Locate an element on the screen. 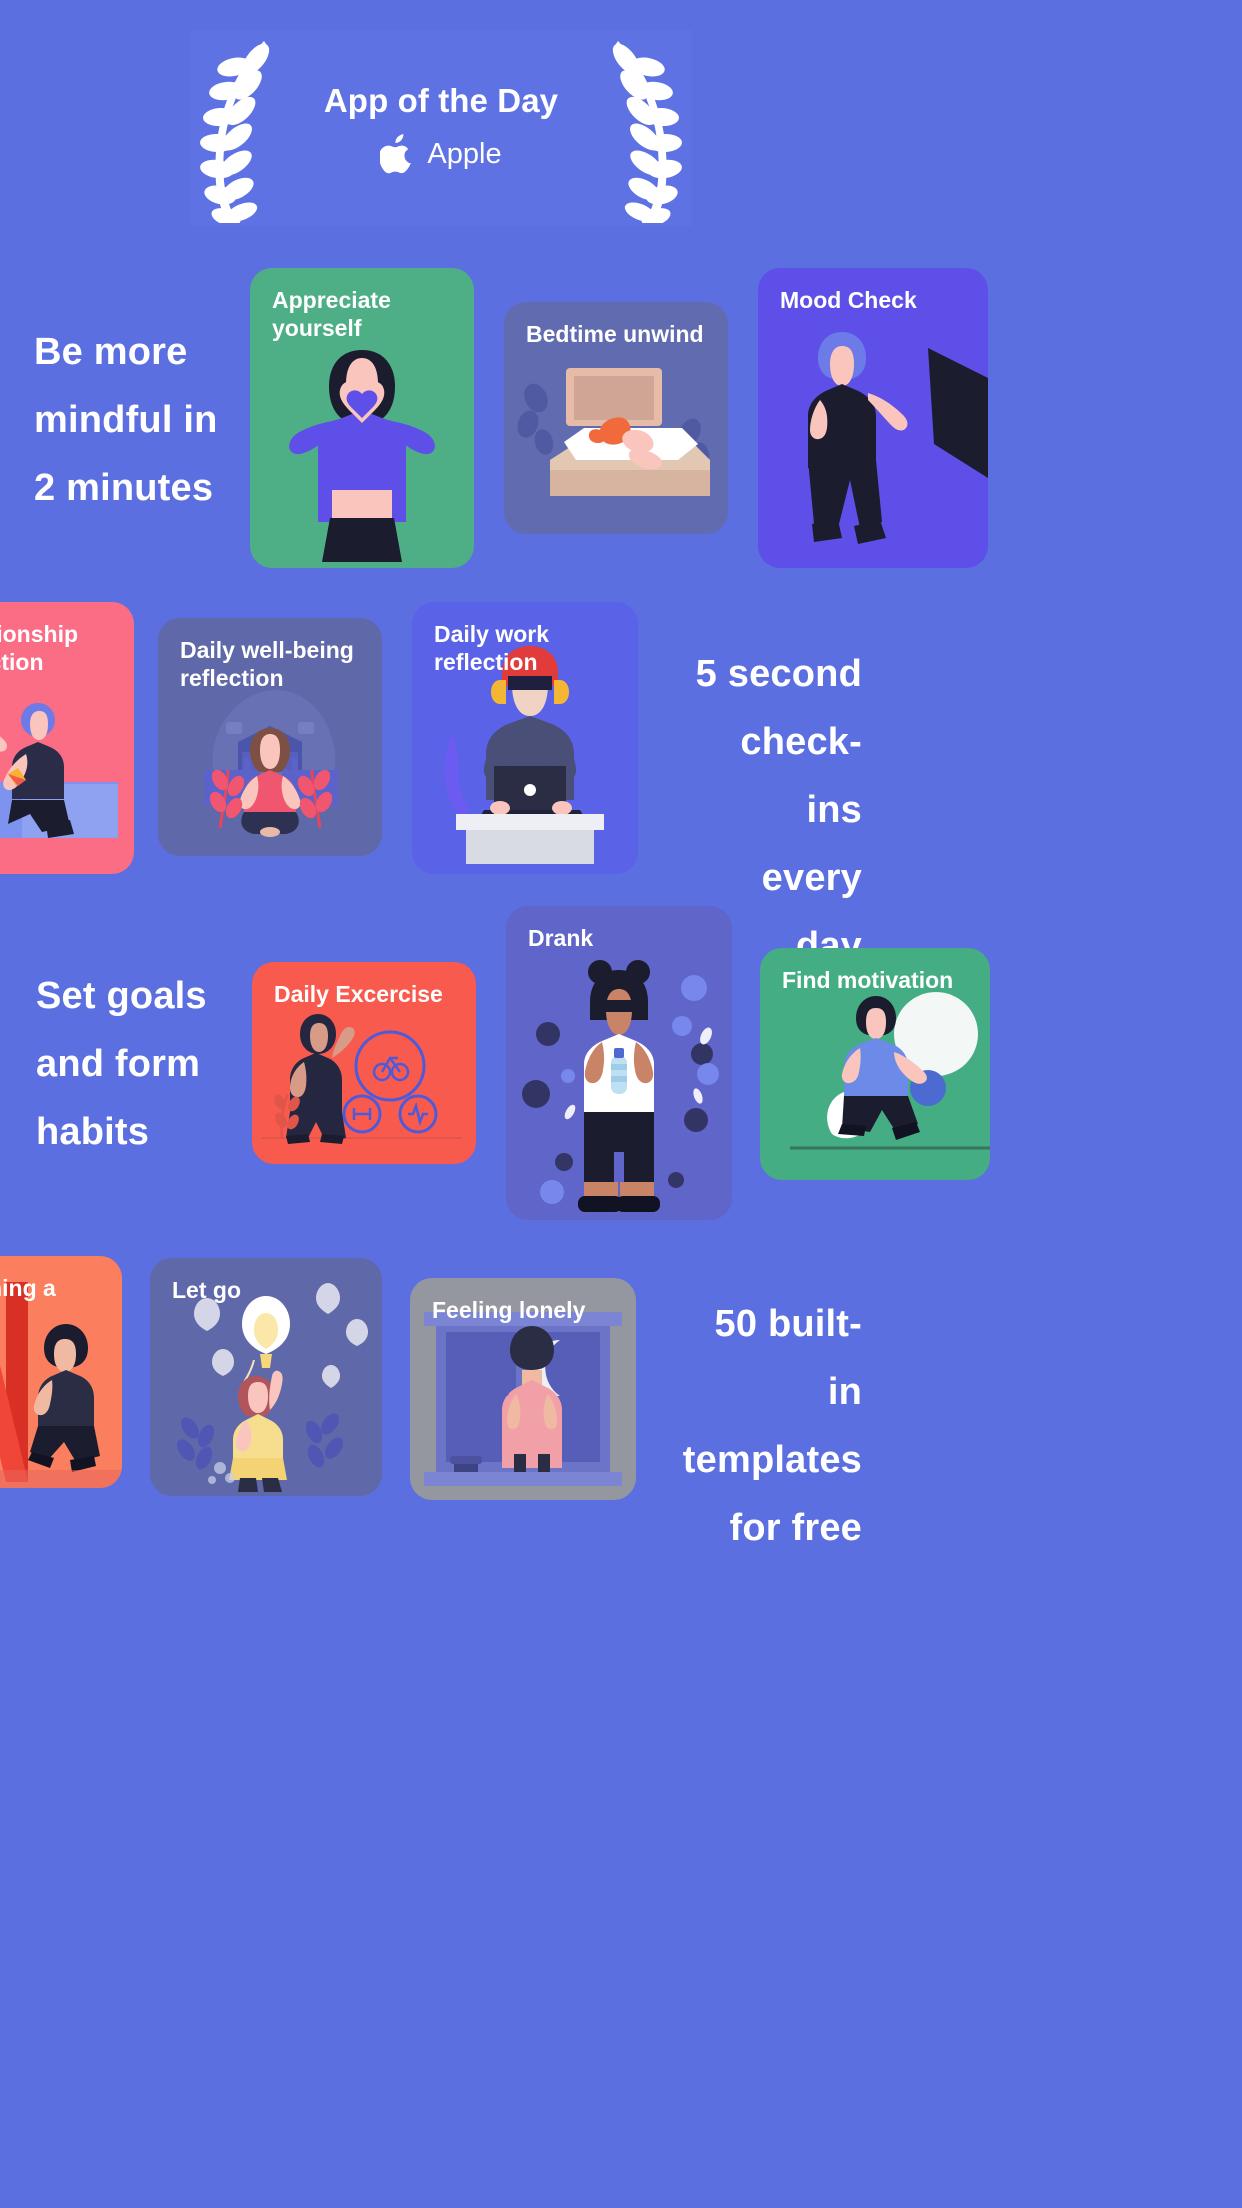 Image resolution: width=1242 pixels, height=2208 pixels. card-drank: Drank is located at coordinates (619, 1063).